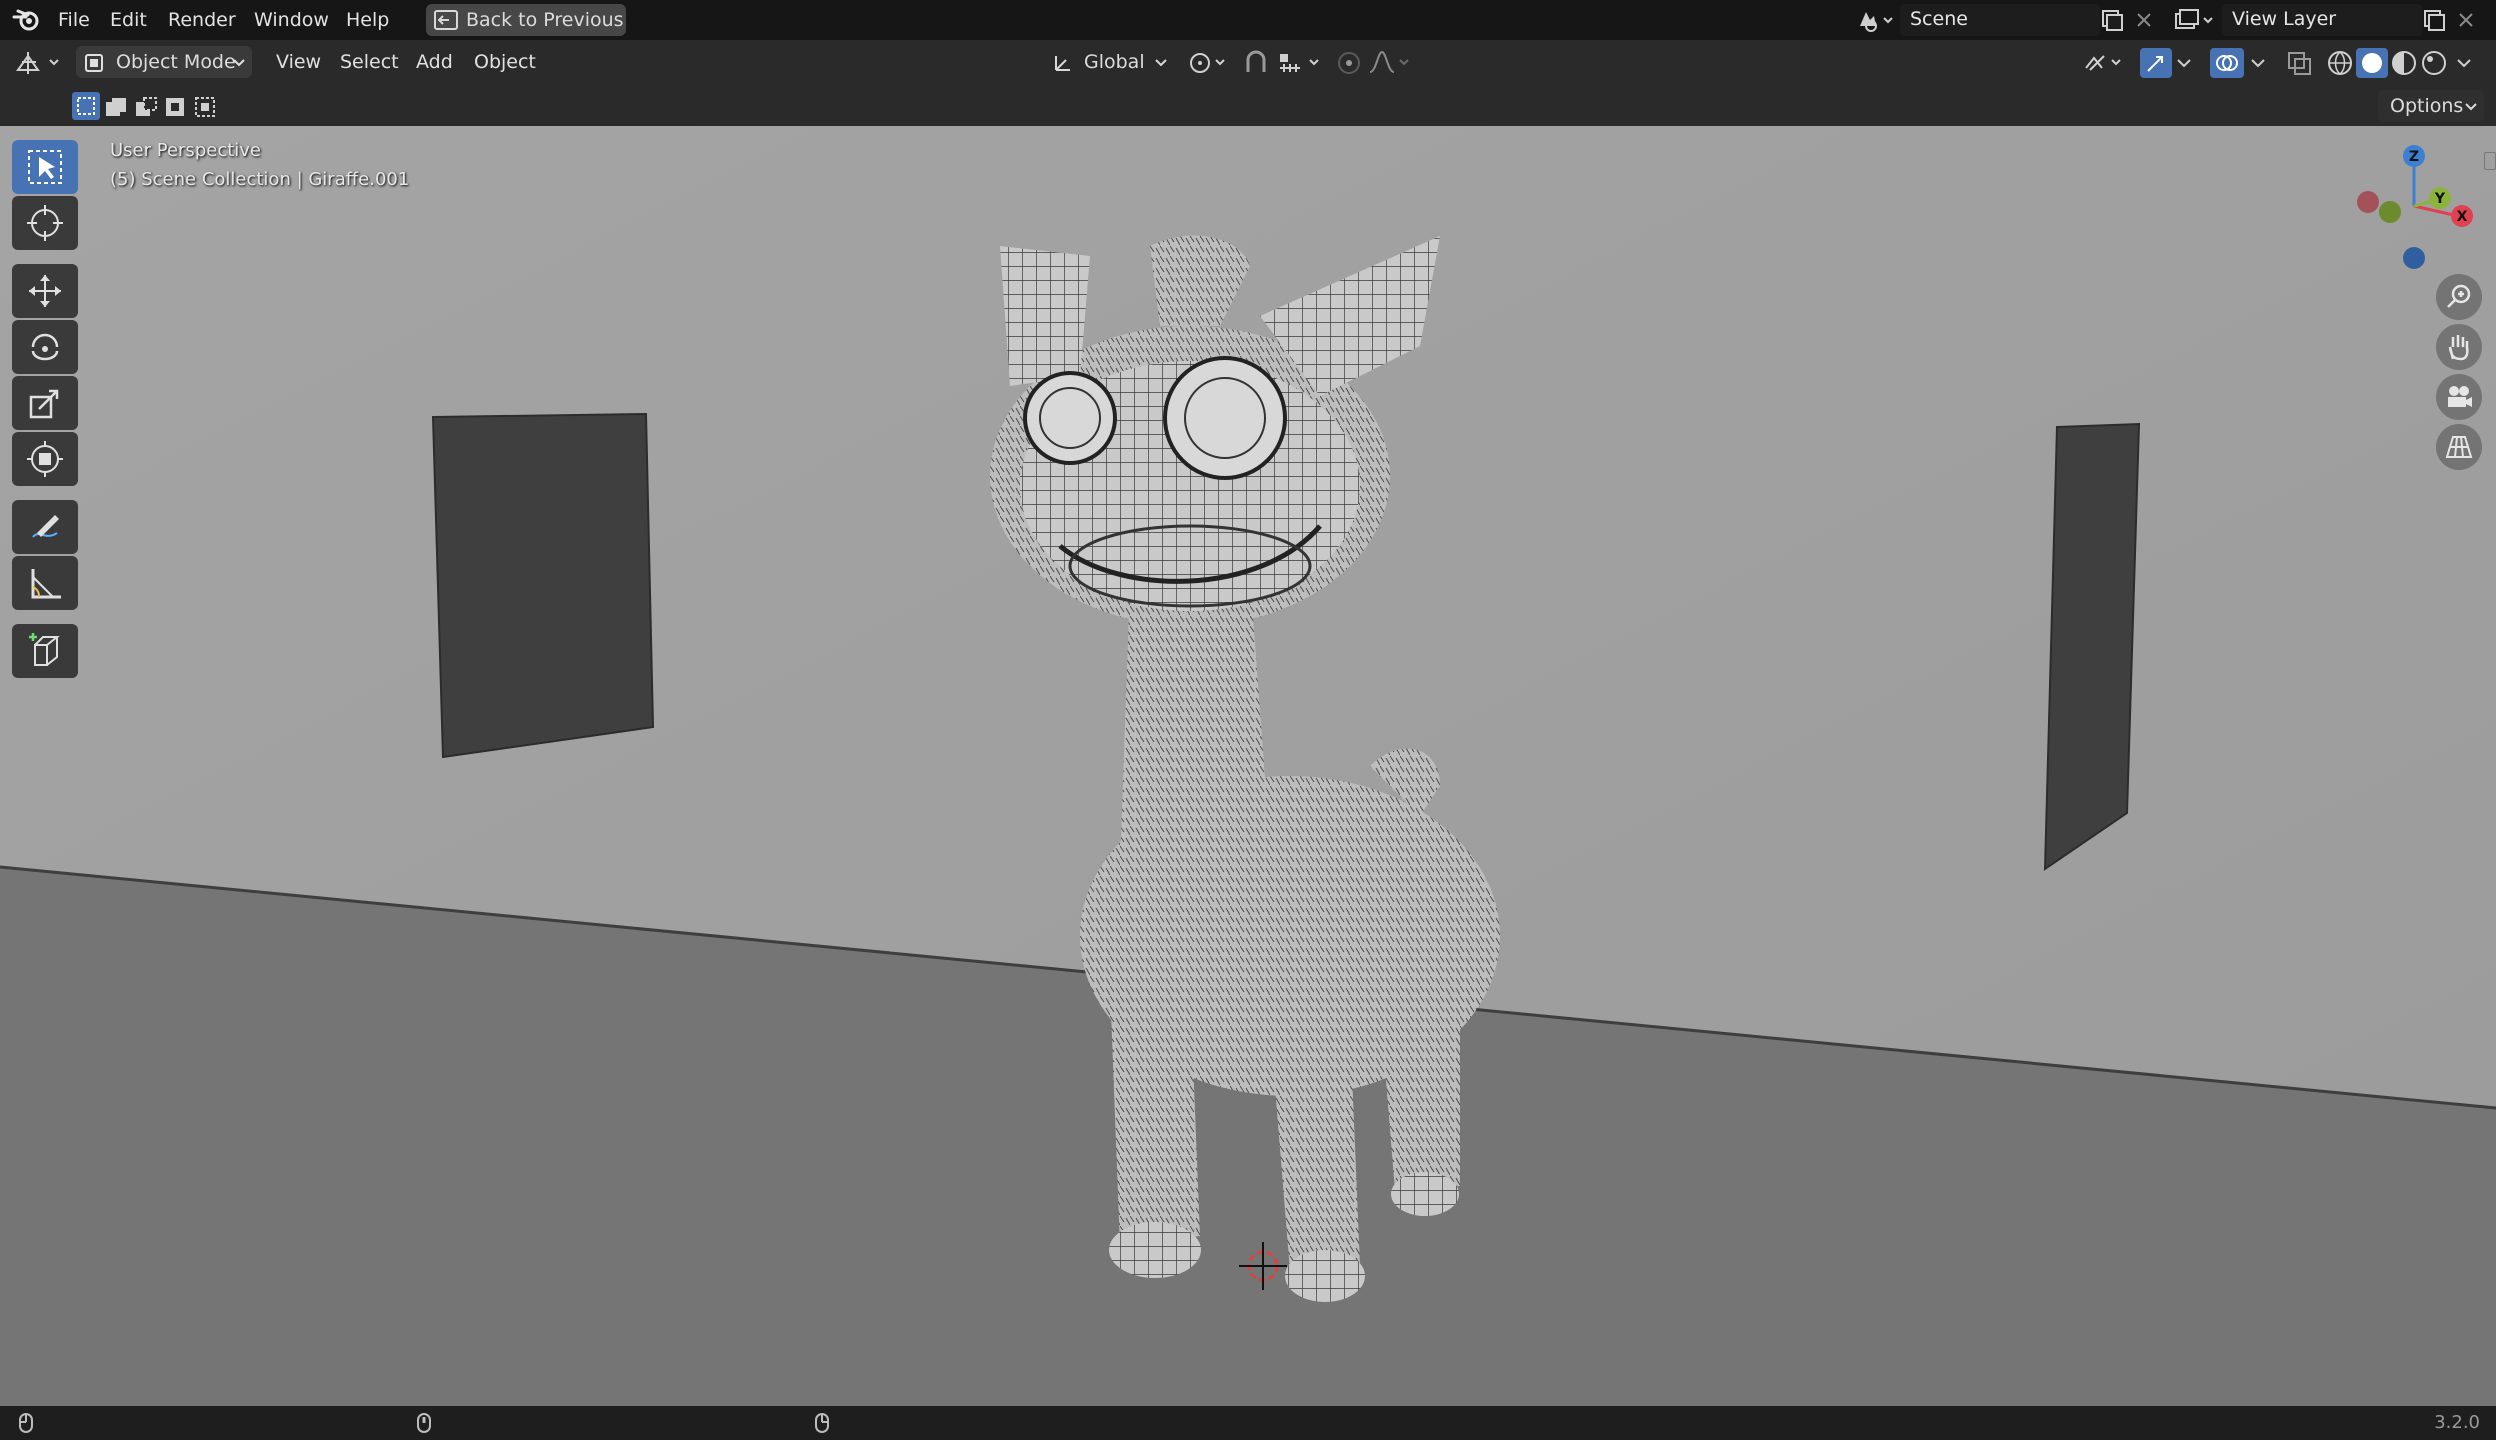 The width and height of the screenshot is (2496, 1440). I want to click on transform-icon, so click(45, 459).